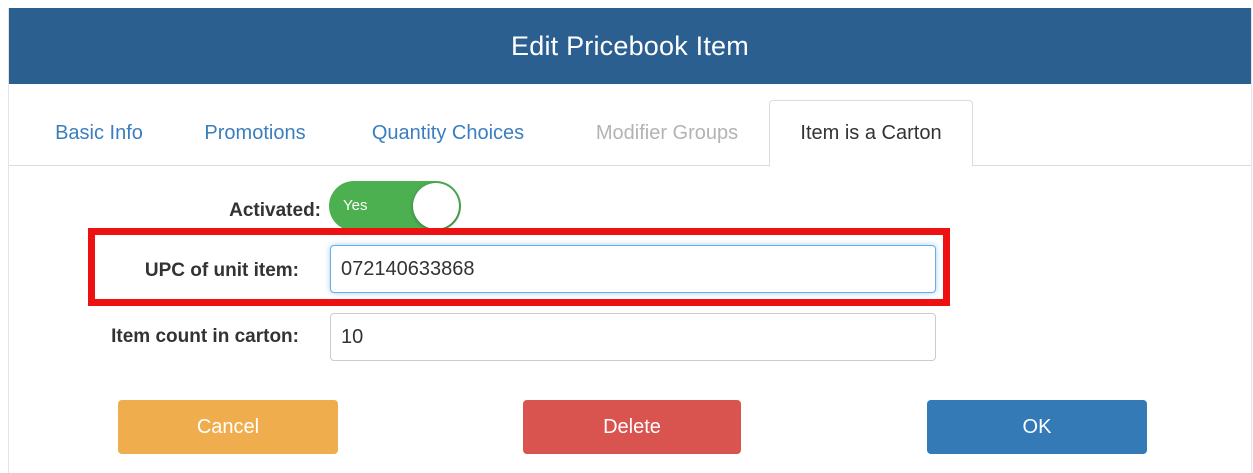  I want to click on dialog-title: Edit Pricebook Item, so click(630, 45).